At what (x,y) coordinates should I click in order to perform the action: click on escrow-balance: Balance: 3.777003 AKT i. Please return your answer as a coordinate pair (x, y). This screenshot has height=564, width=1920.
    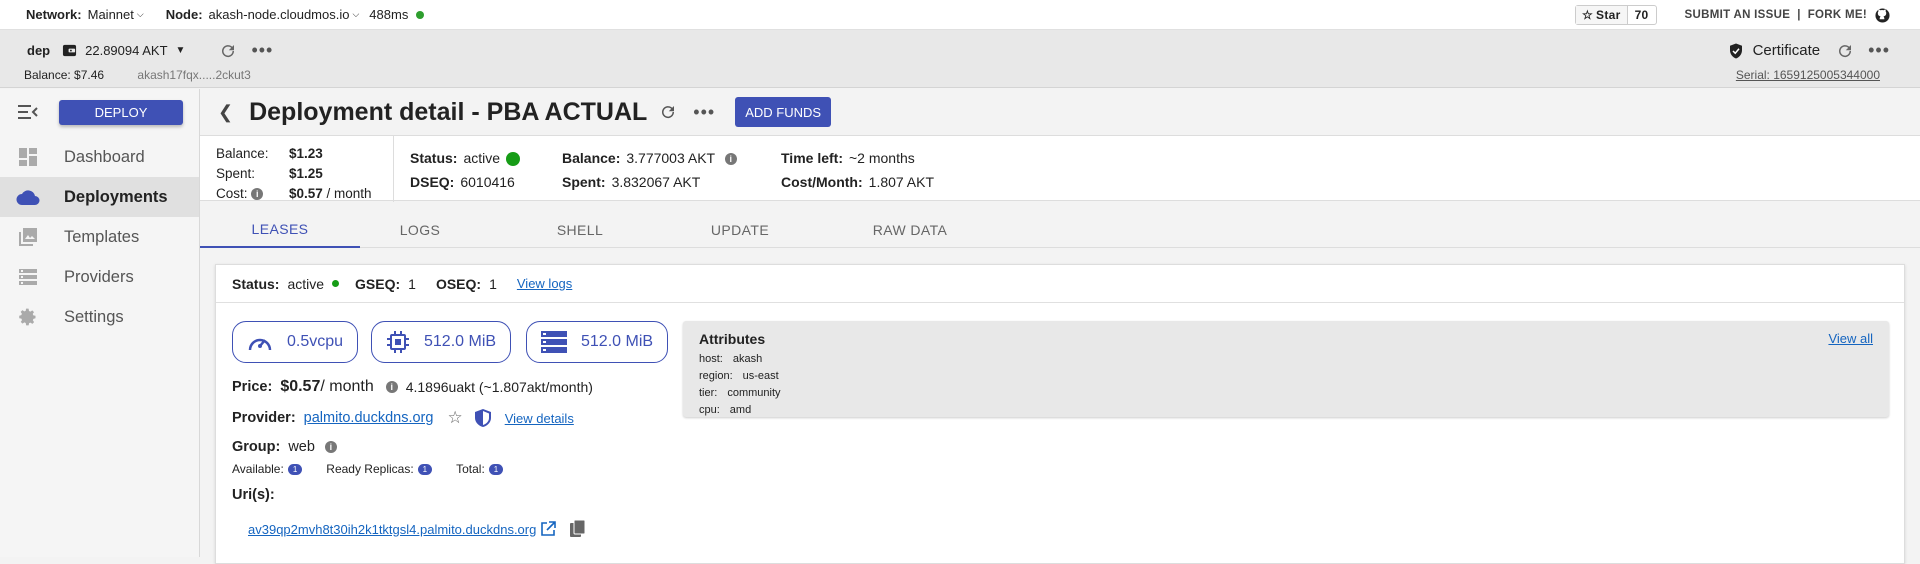
    Looking at the image, I should click on (649, 158).